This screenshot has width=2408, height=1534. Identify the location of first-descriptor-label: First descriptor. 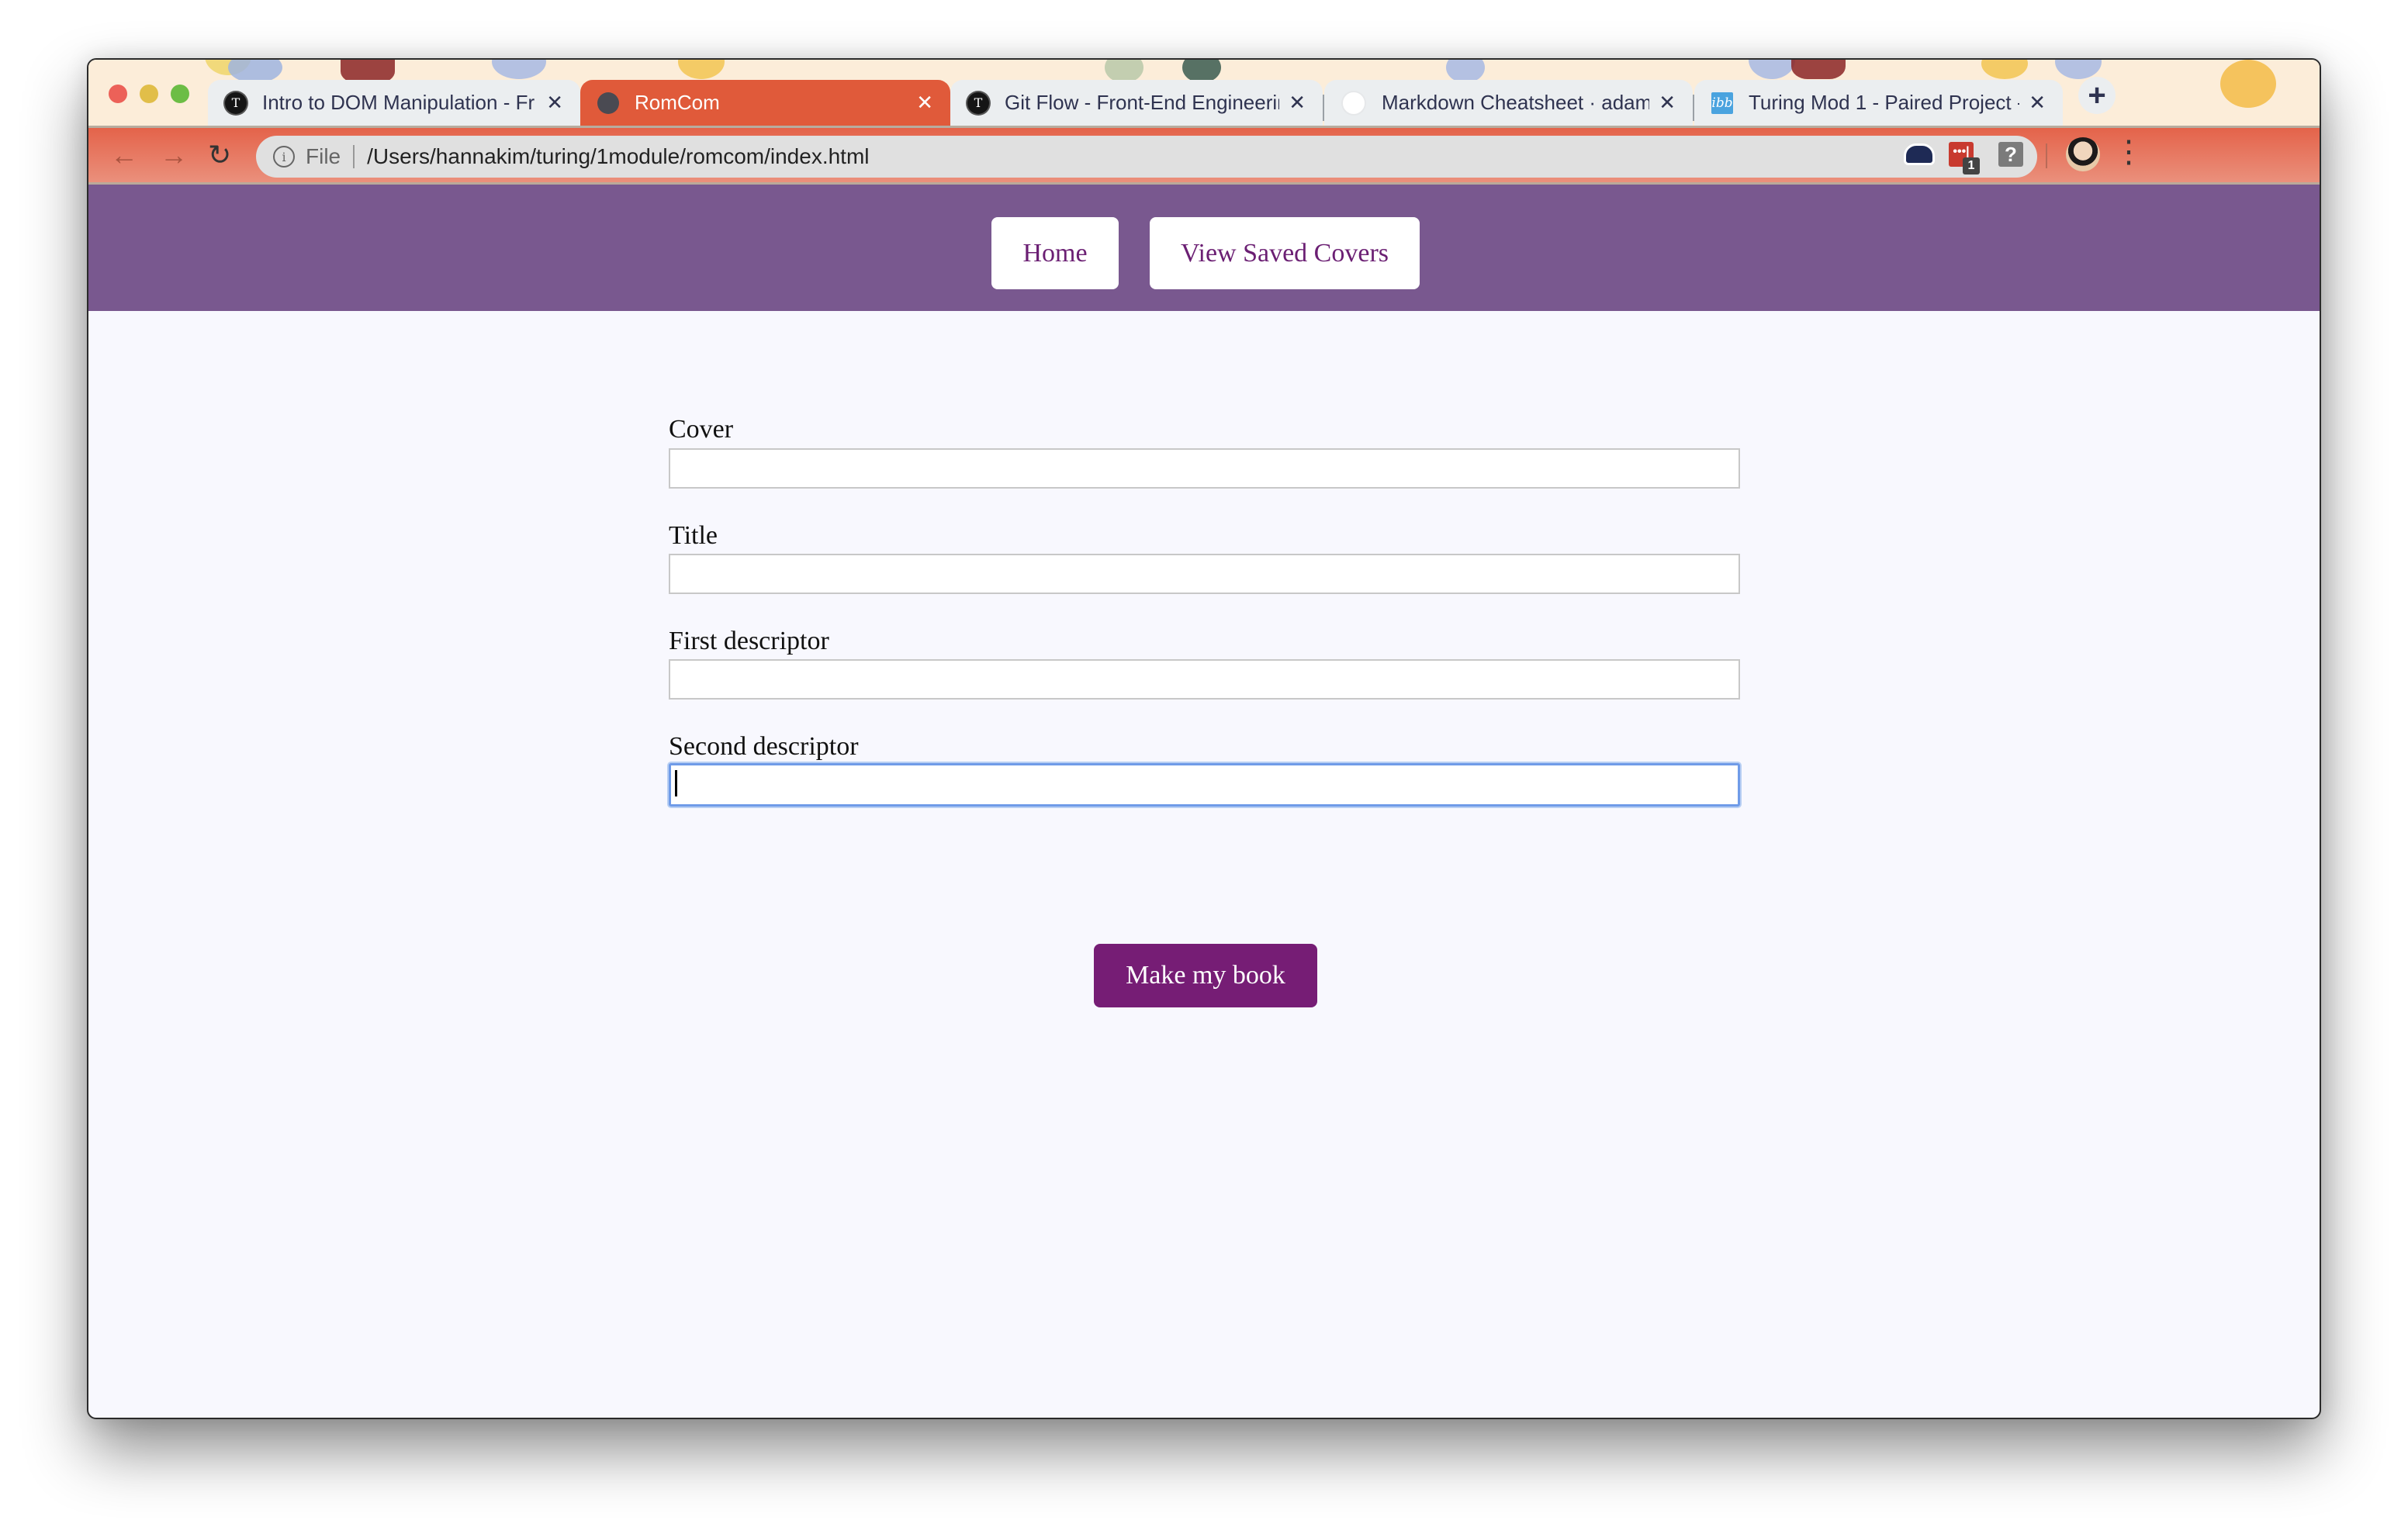
(749, 641).